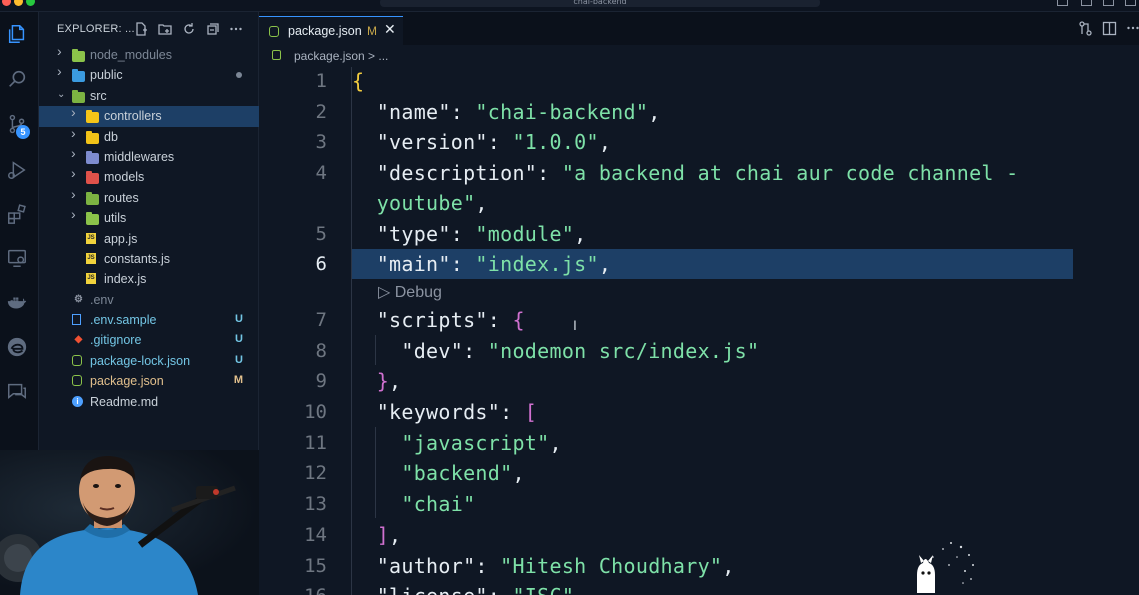  I want to click on folder-item: › controllers, so click(149, 116).